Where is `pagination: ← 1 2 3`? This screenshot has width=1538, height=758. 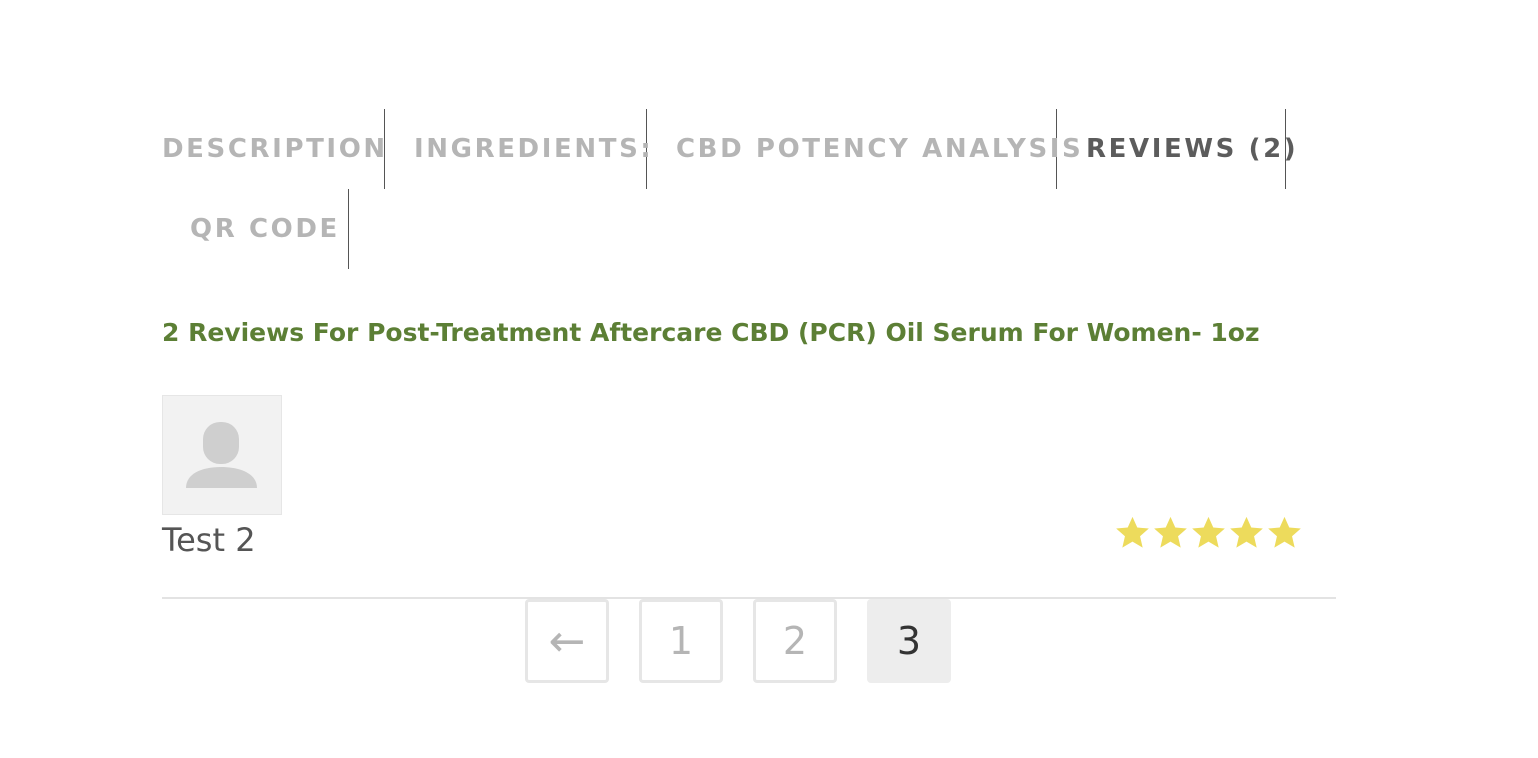 pagination: ← 1 2 3 is located at coordinates (738, 641).